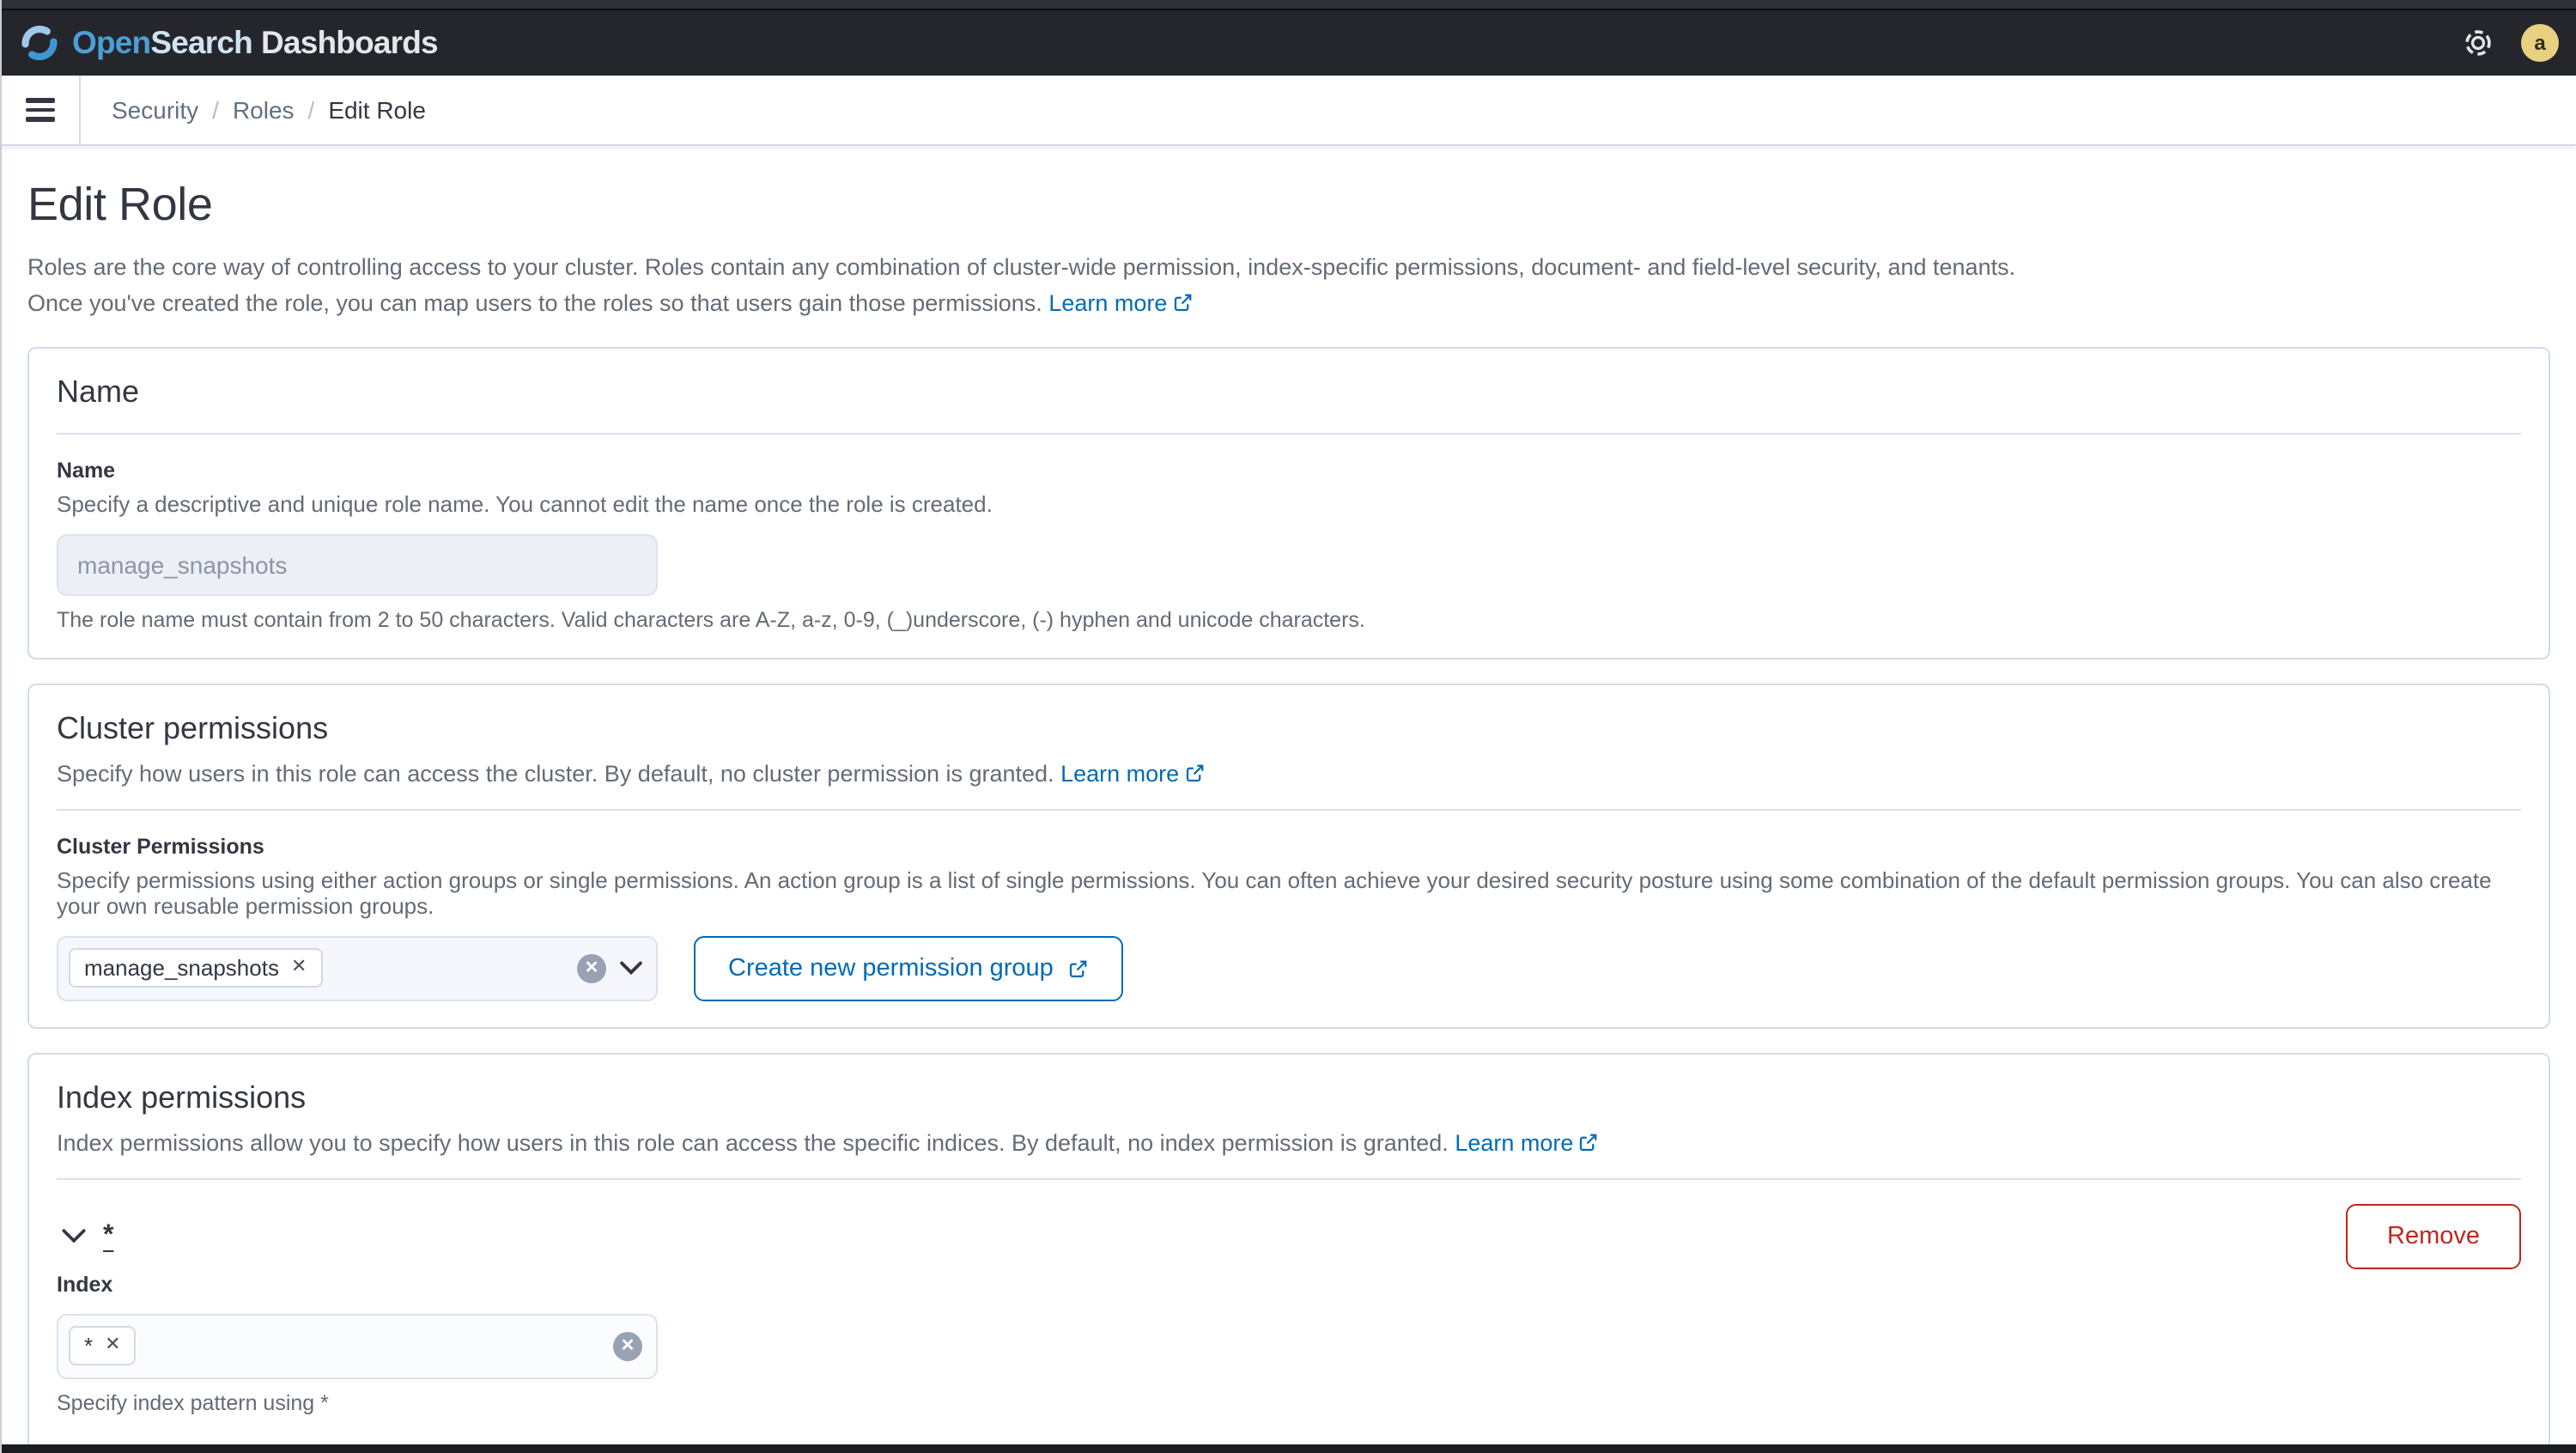 The image size is (2576, 1453). Describe the element at coordinates (264, 110) in the screenshot. I see `breadcrumb-roles: Roles` at that location.